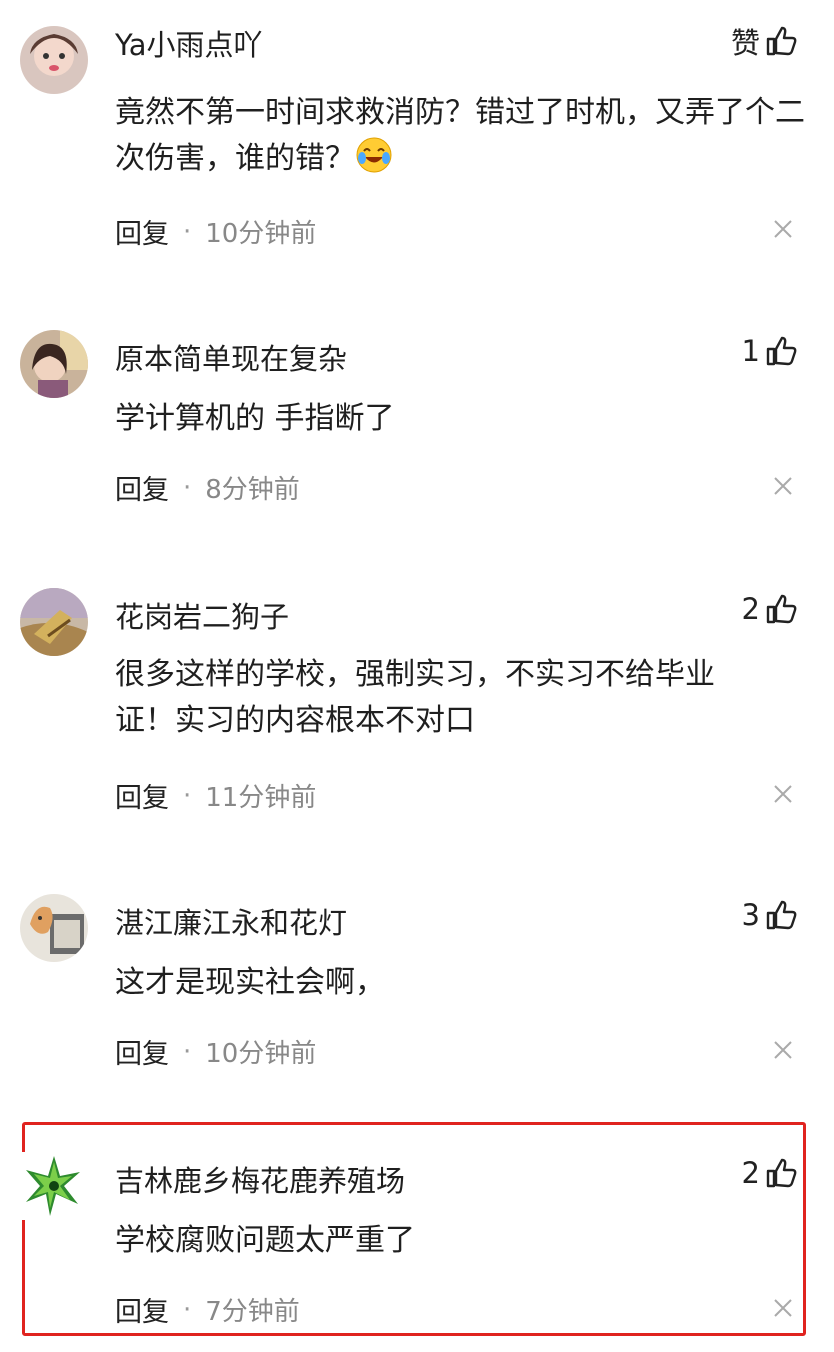  What do you see at coordinates (745, 43) in the screenshot?
I see `like-label: 赞` at bounding box center [745, 43].